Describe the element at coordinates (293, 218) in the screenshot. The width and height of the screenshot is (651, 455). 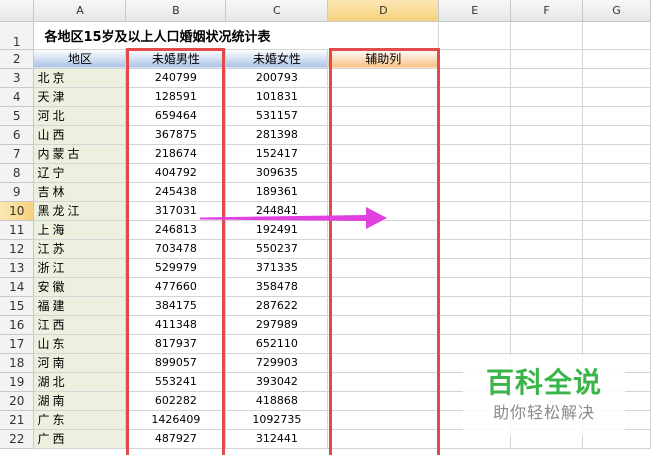
I see `pointer-arrow` at that location.